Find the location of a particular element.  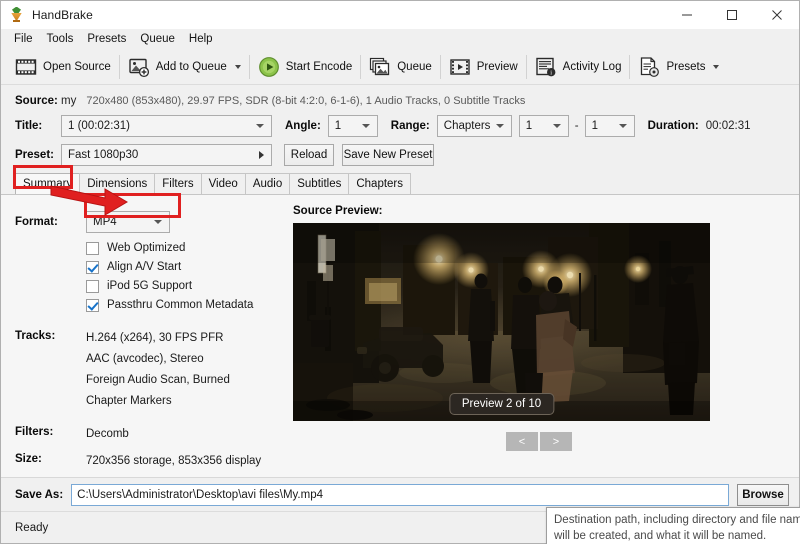

chevron-down-icon-presets is located at coordinates (716, 66).